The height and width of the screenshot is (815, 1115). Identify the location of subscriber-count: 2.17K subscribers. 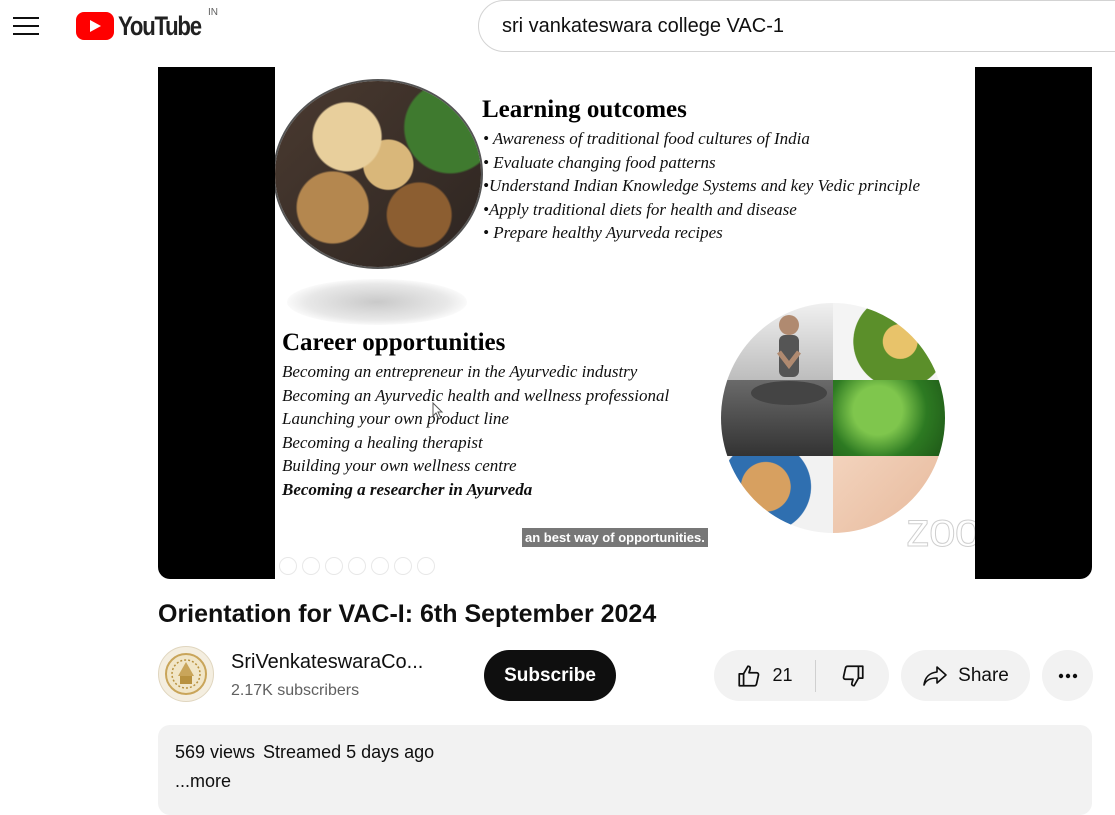
(295, 690).